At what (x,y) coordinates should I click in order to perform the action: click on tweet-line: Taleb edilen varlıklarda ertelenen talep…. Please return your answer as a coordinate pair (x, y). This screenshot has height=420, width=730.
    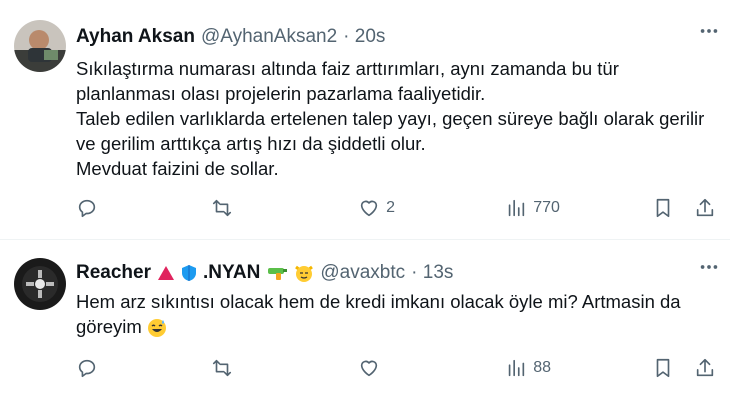
    Looking at the image, I should click on (390, 131).